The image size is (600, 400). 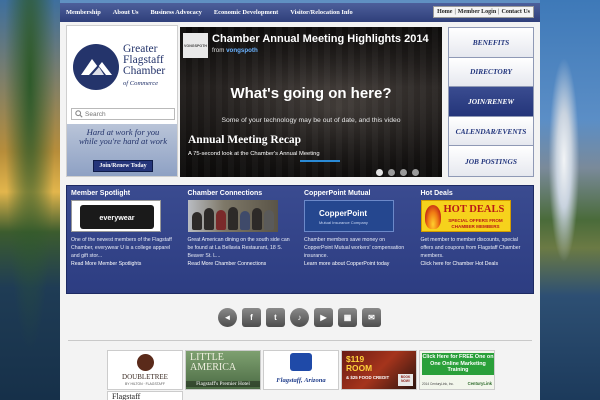 I want to click on mail-icon: ✉, so click(x=371, y=317).